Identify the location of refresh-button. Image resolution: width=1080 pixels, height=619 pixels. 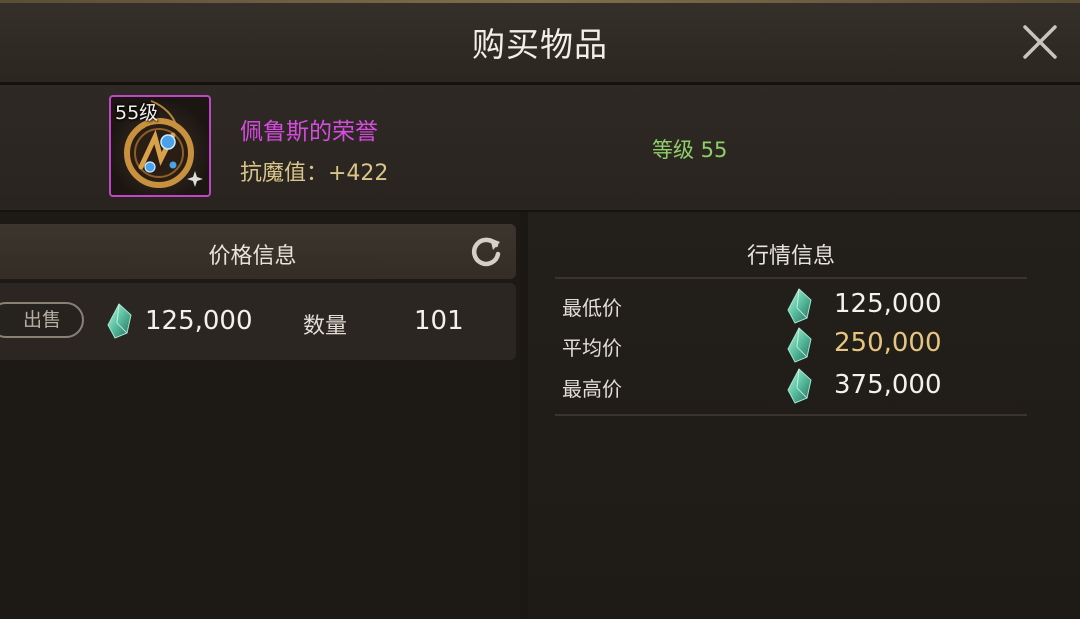
(486, 251).